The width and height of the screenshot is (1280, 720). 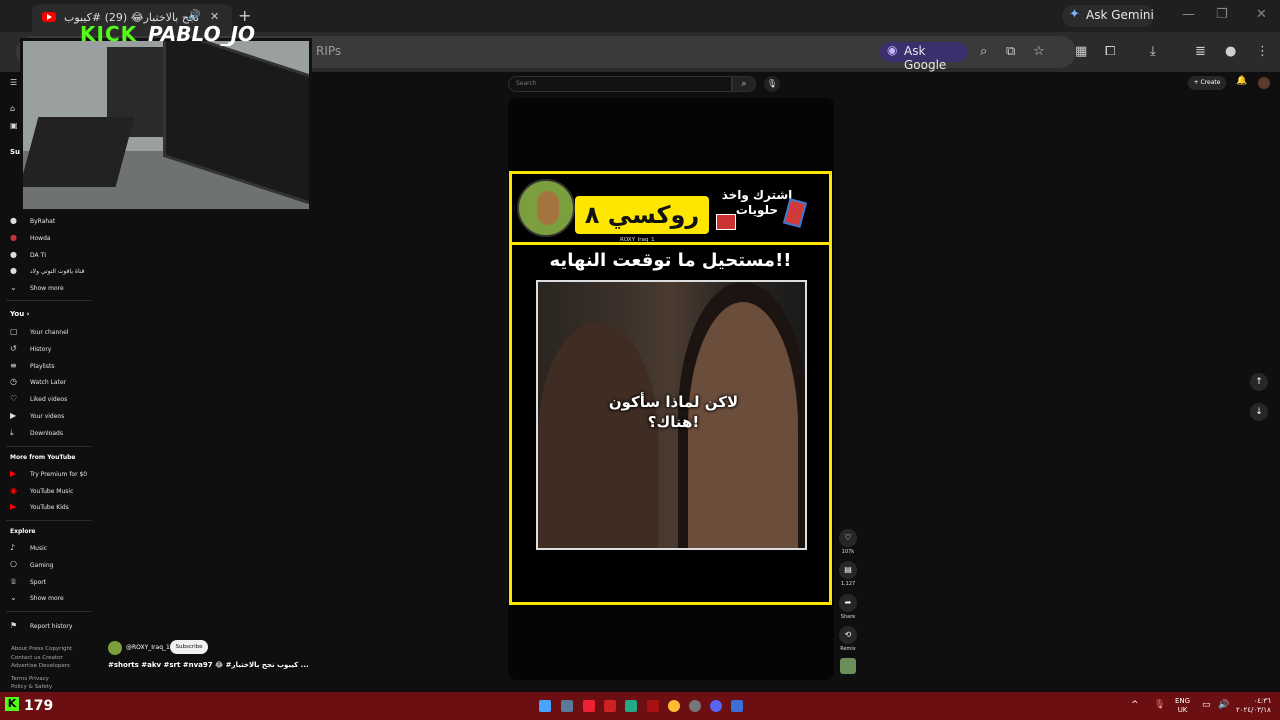 I want to click on subtitle-line: لاكن لماذا سأكون, so click(x=673, y=402).